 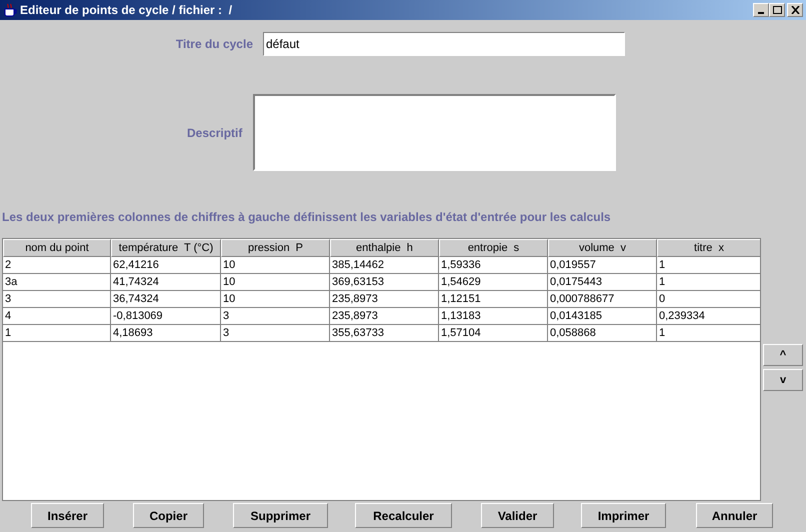 What do you see at coordinates (215, 133) in the screenshot?
I see `description-label: Descriptif` at bounding box center [215, 133].